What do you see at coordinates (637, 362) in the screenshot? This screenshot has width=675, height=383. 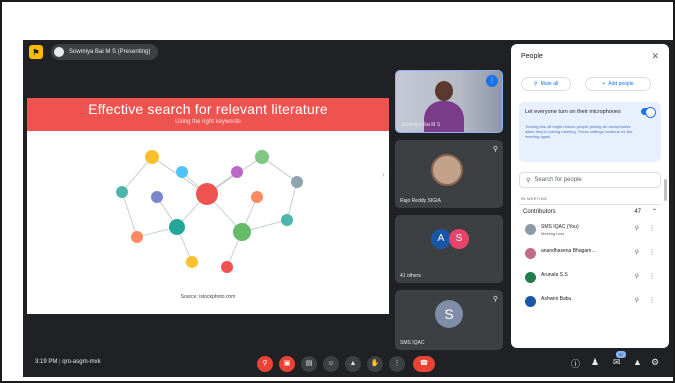 I see `activities-icon: ▲` at bounding box center [637, 362].